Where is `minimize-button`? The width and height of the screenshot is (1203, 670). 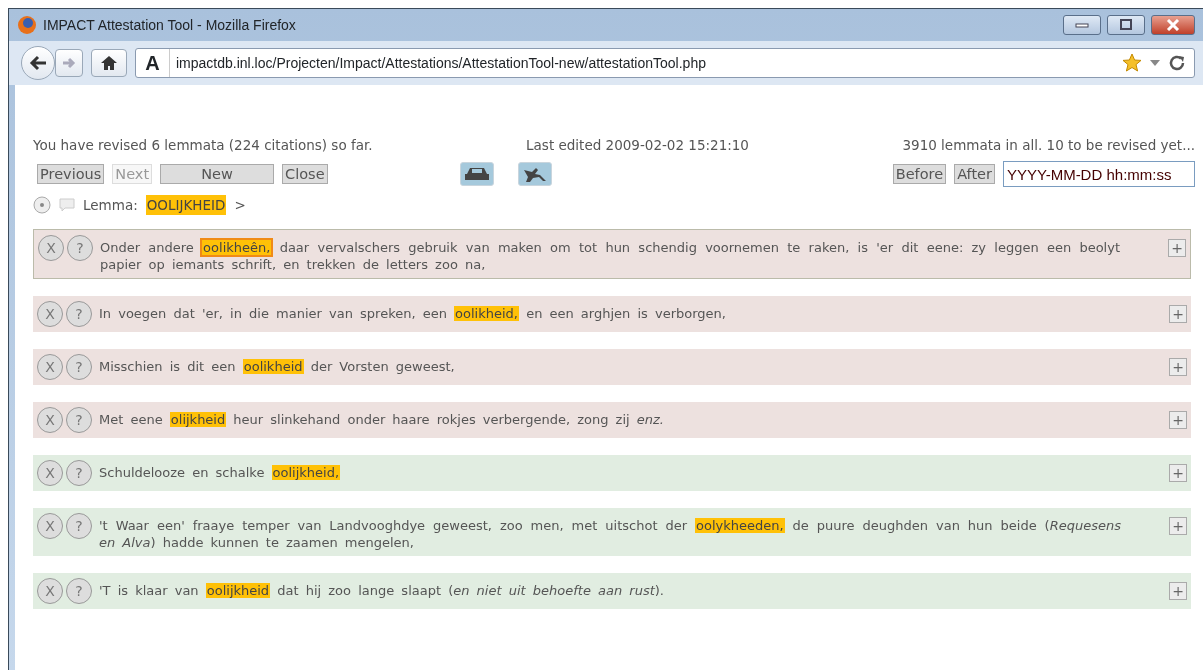 minimize-button is located at coordinates (1082, 25).